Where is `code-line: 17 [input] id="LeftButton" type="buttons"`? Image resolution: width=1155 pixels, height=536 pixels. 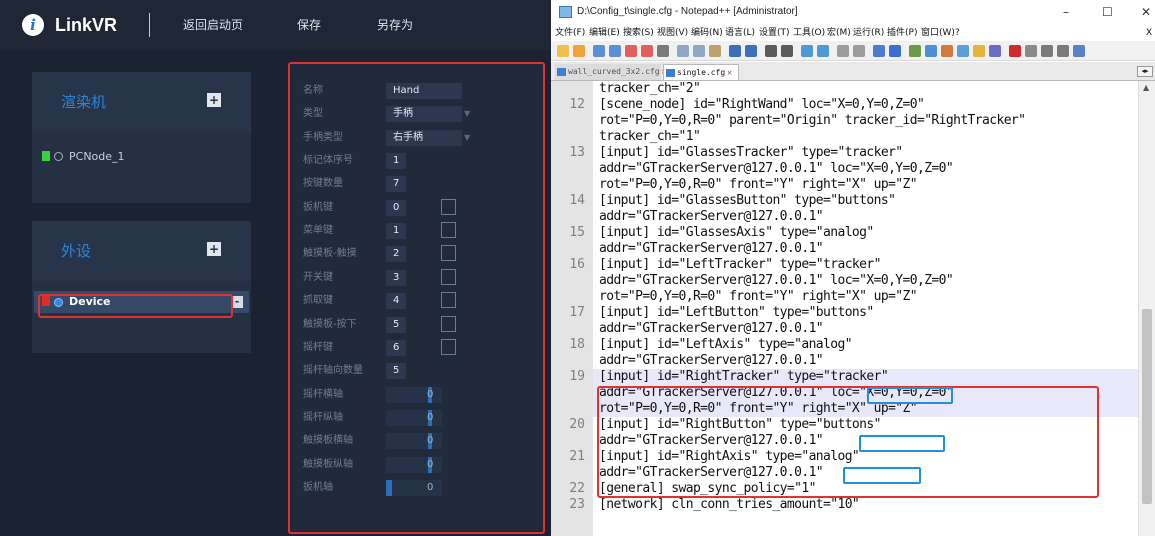
code-line: 17 [input] id="LeftButton" type="buttons" is located at coordinates (844, 313).